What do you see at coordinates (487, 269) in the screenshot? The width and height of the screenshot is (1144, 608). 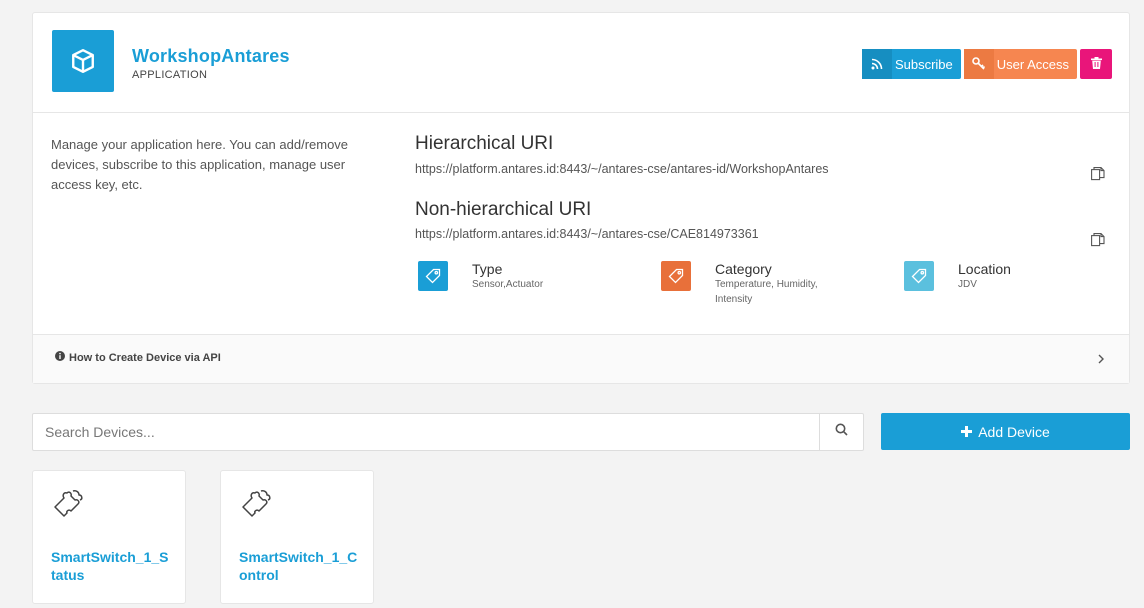 I see `attribute-label: Type` at bounding box center [487, 269].